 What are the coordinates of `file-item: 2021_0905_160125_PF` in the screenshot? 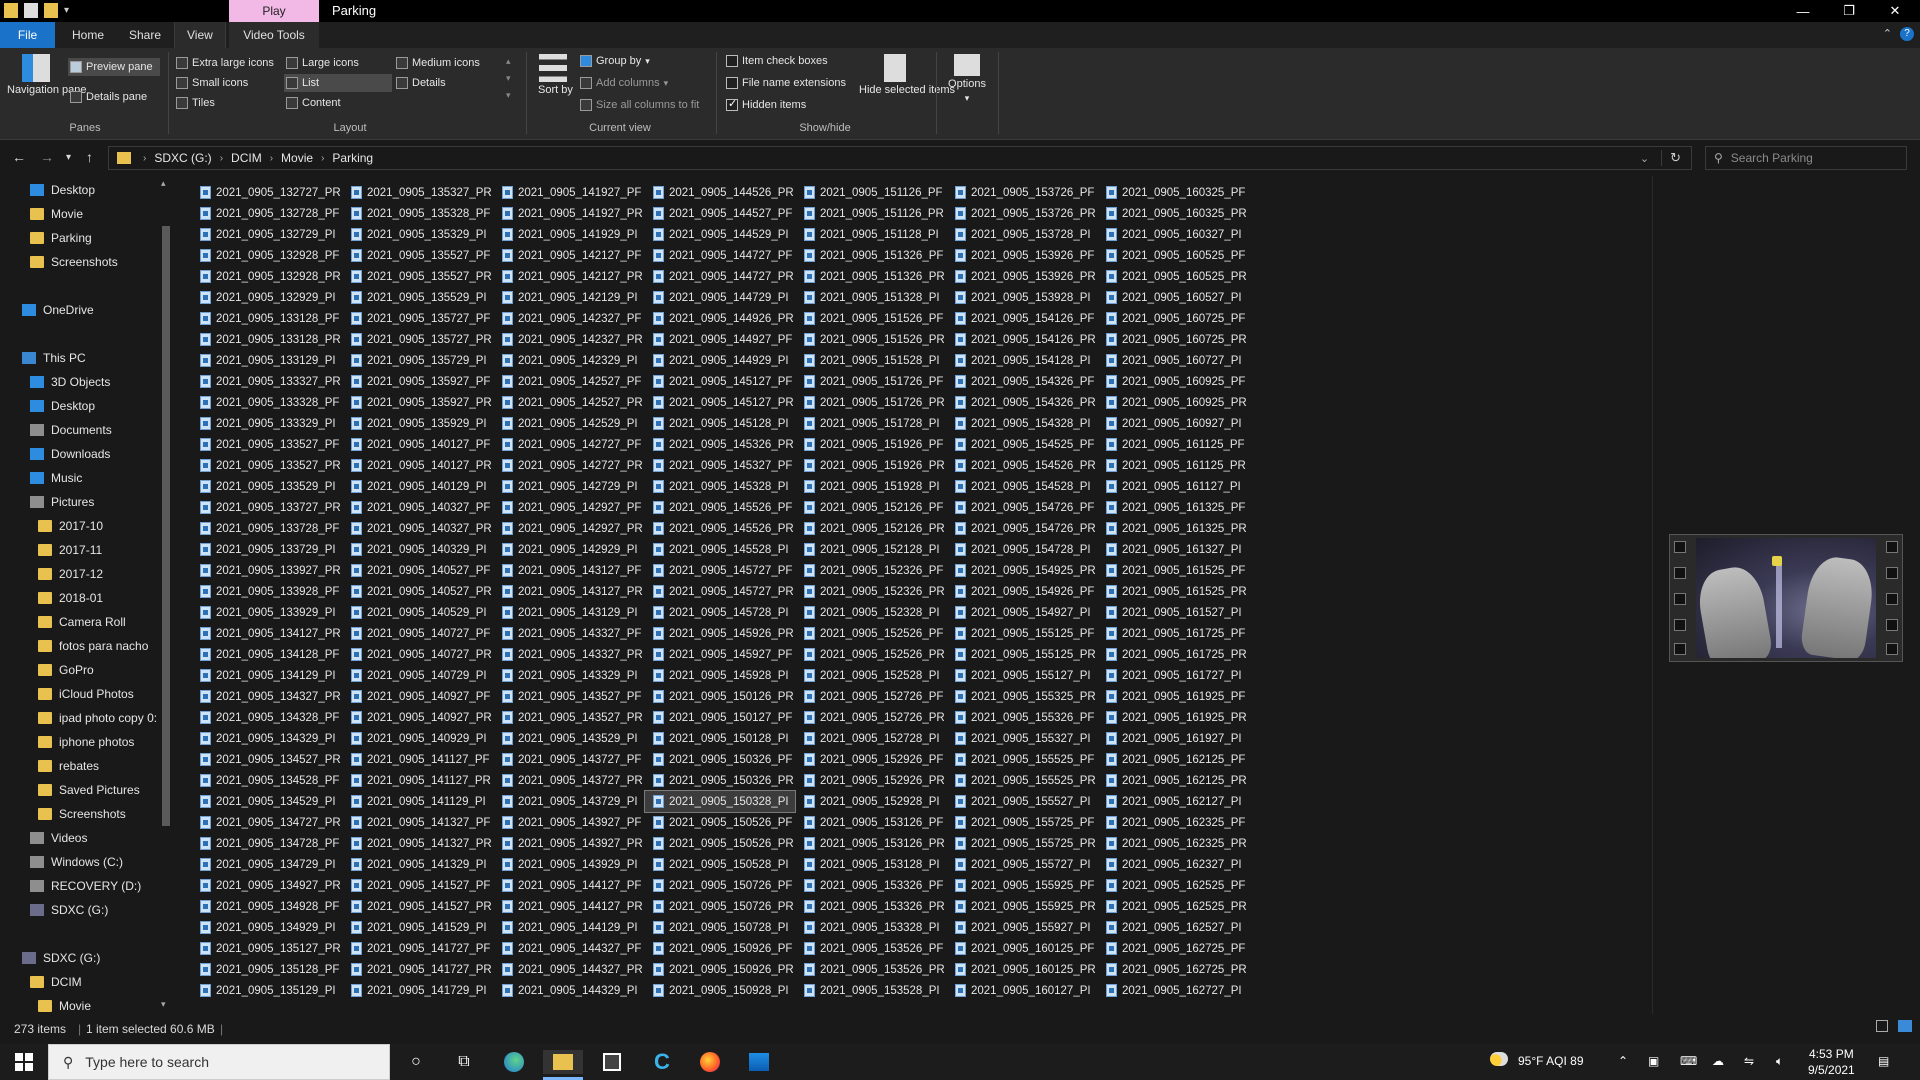 It's located at (1022, 948).